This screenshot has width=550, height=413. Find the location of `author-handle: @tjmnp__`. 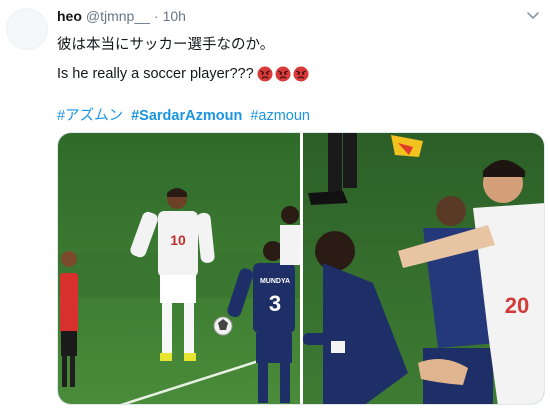

author-handle: @tjmnp__ is located at coordinates (118, 16).